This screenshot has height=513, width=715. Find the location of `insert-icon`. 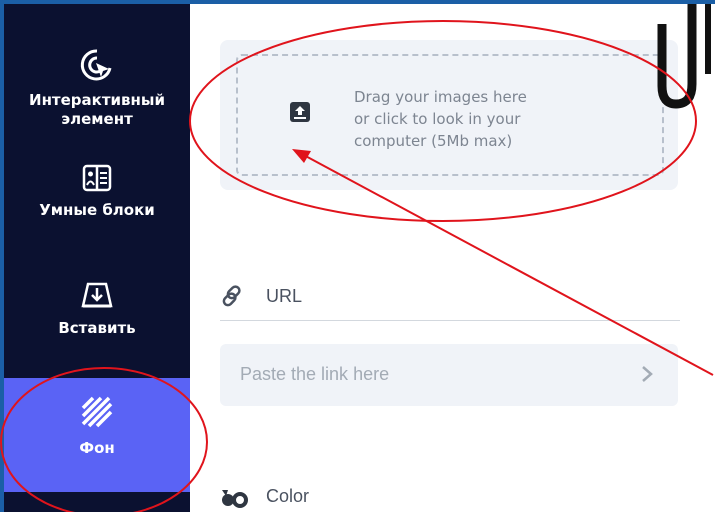

insert-icon is located at coordinates (97, 297).